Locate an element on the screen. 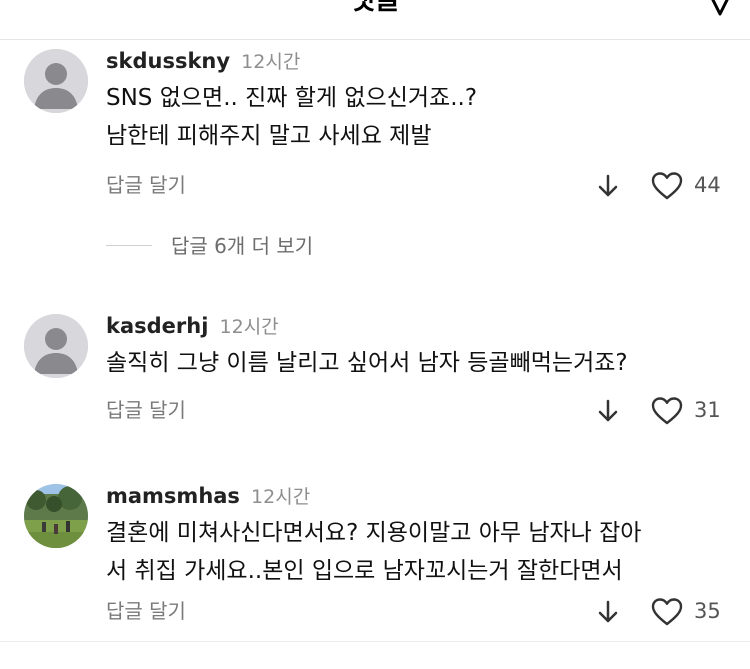  profile-photo is located at coordinates (56, 516).